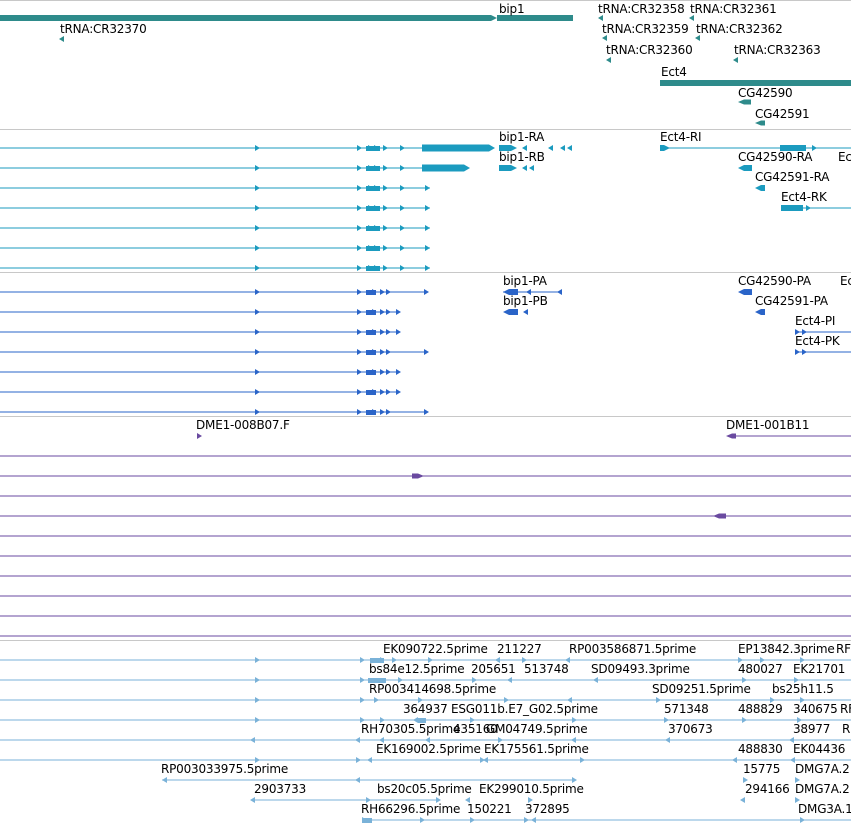  I want to click on est-label: bs20c05.5prime, so click(424, 789).